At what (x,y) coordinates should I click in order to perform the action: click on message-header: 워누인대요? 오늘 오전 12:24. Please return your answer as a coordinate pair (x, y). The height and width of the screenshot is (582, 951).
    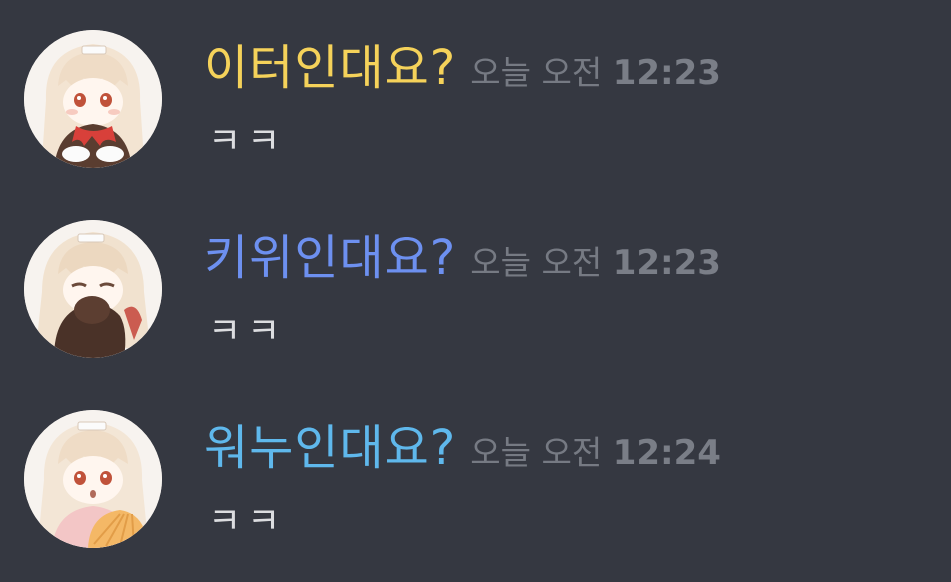
    Looking at the image, I should click on (462, 448).